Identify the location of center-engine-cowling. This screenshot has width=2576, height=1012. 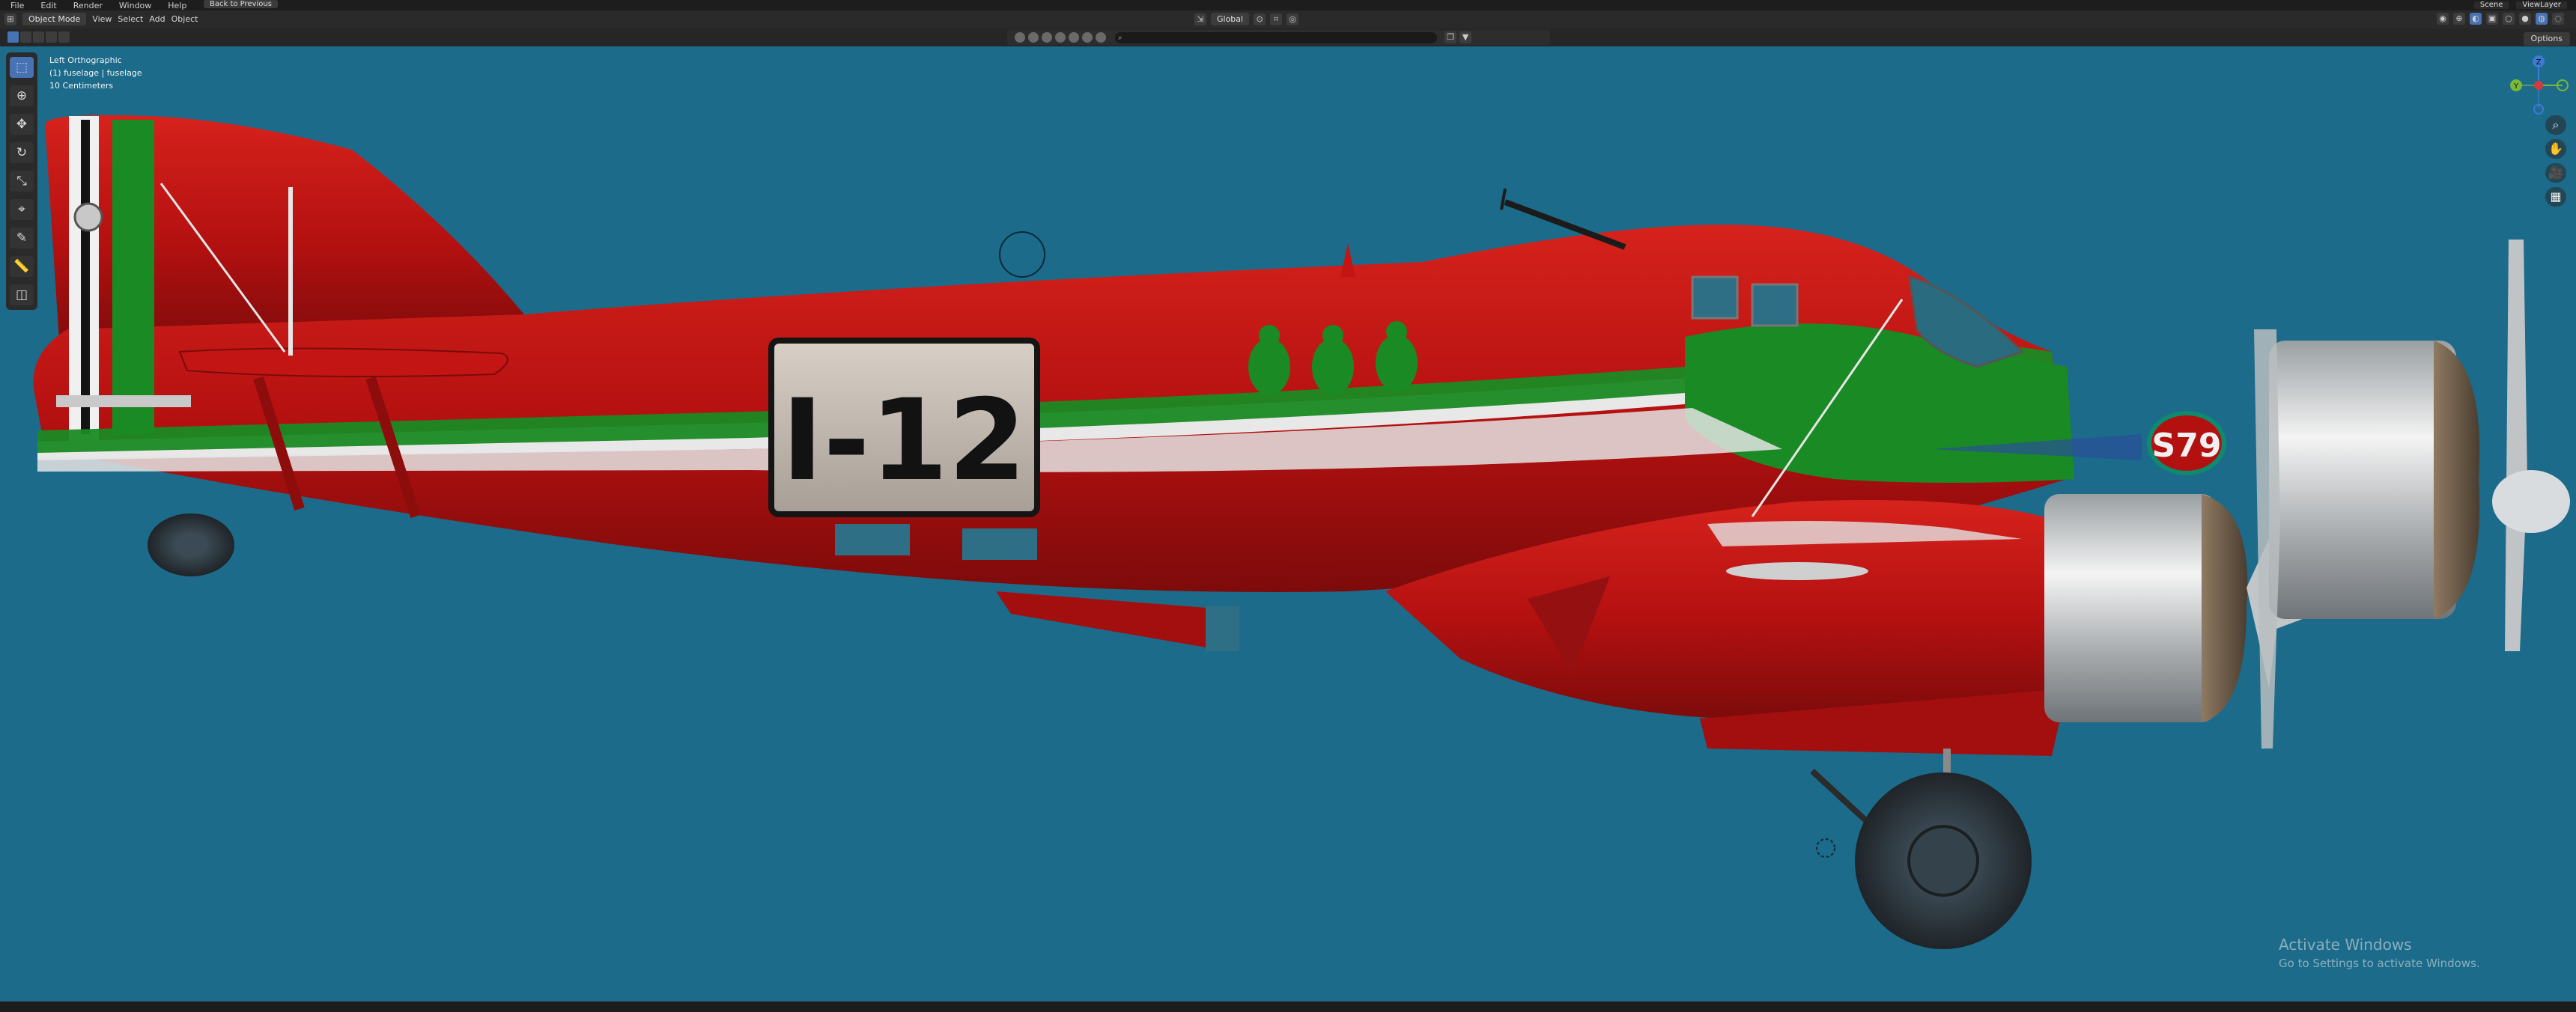
(2362, 480).